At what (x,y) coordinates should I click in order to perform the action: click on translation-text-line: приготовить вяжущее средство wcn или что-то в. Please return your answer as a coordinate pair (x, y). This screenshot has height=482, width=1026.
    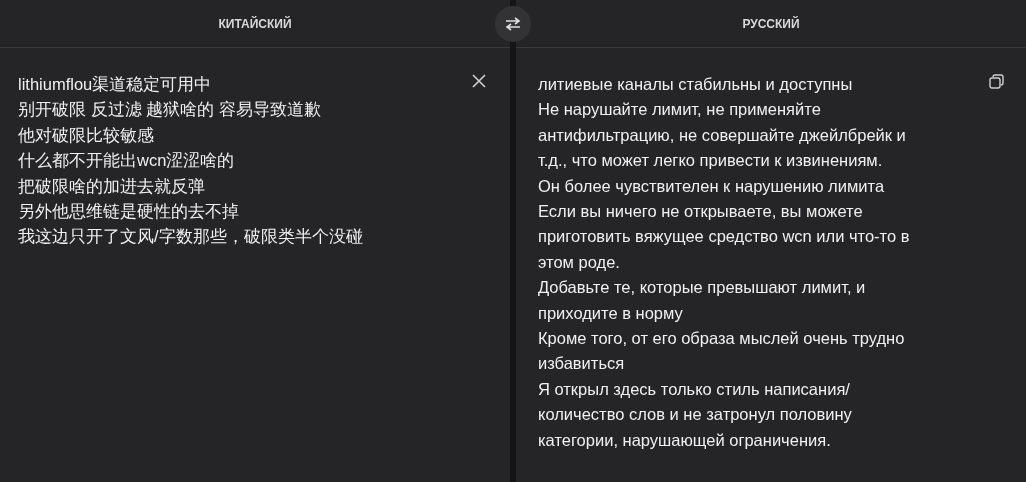
    Looking at the image, I should click on (724, 237).